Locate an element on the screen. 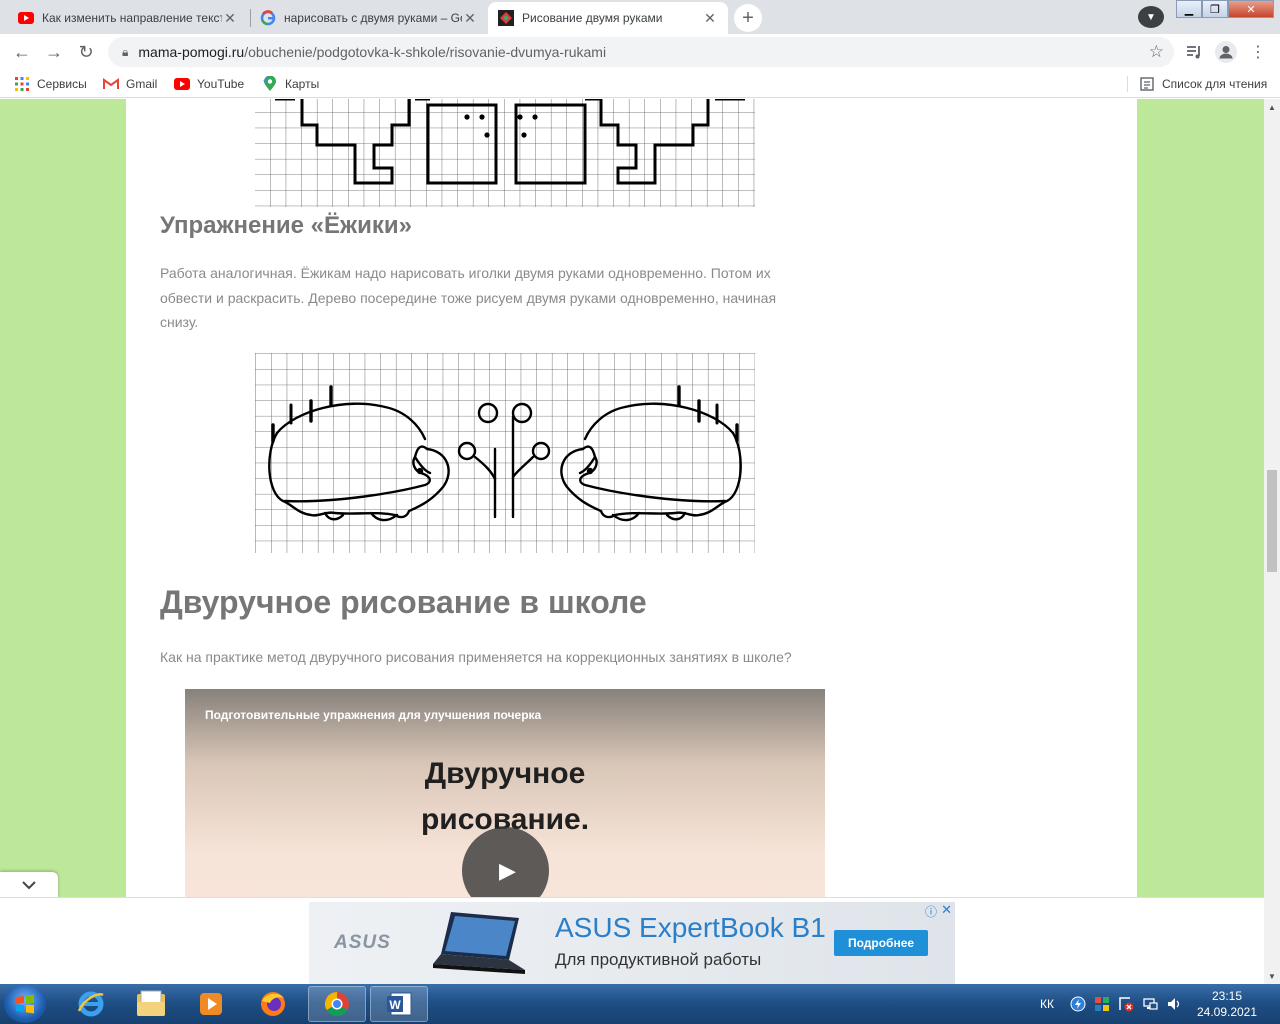 This screenshot has width=1280, height=1024. bookmark-youtube: YouTube is located at coordinates (209, 84).